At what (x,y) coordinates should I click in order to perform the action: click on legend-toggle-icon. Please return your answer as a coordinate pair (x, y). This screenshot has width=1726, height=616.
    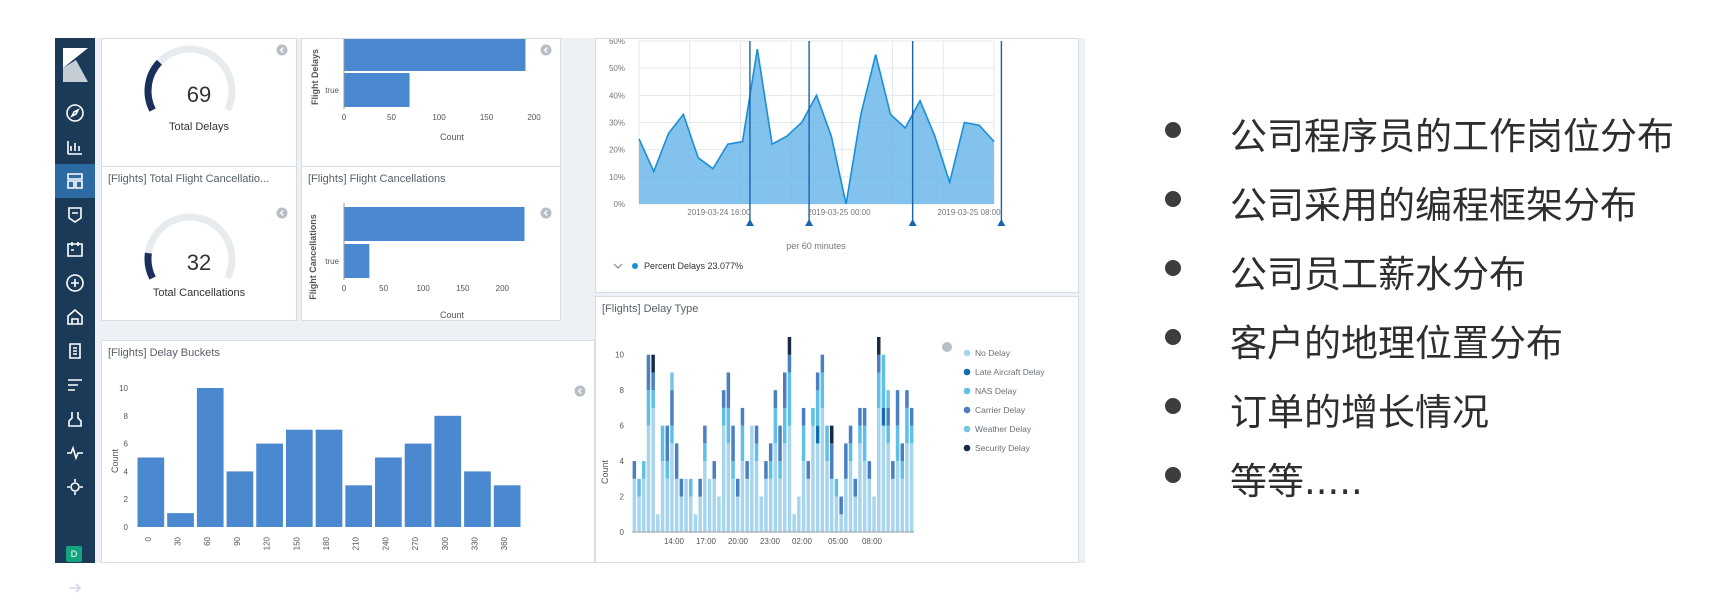
    Looking at the image, I should click on (947, 347).